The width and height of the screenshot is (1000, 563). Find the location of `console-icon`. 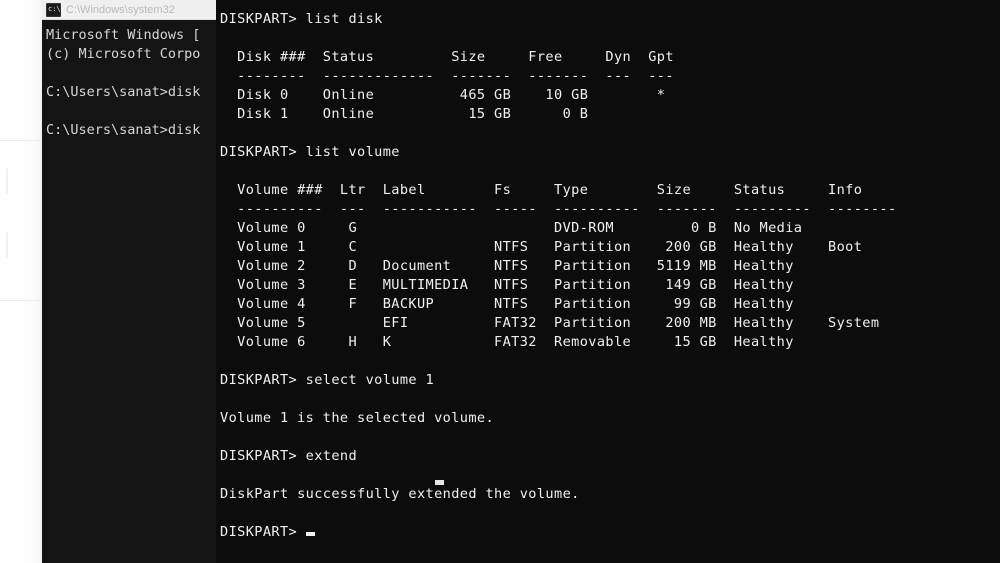

console-icon is located at coordinates (53, 9).